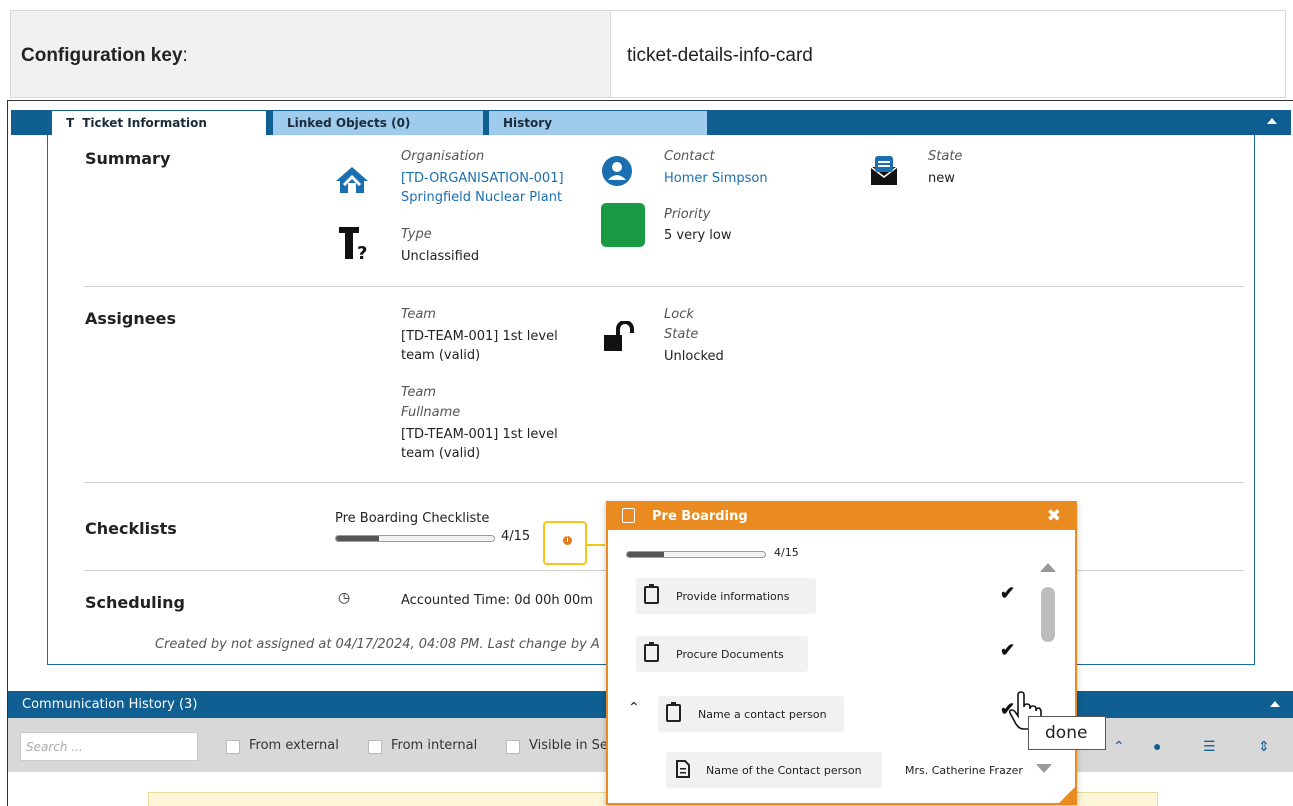  Describe the element at coordinates (698, 235) in the screenshot. I see `priority-value: 5 very low` at that location.